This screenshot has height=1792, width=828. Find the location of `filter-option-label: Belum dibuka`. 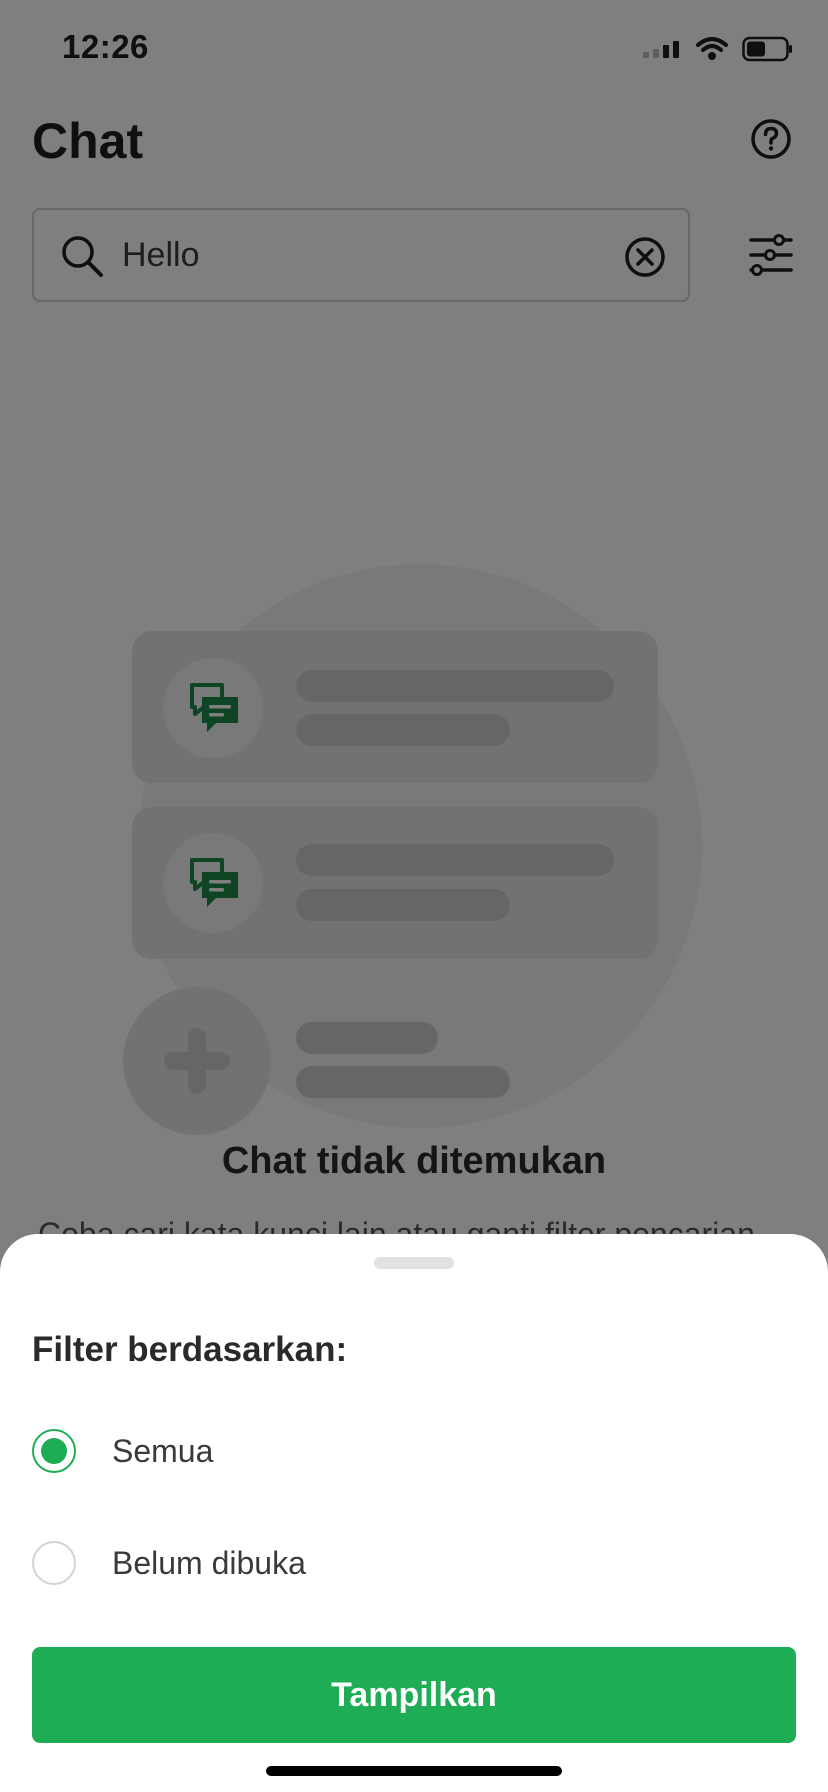

filter-option-label: Belum dibuka is located at coordinates (209, 1562).